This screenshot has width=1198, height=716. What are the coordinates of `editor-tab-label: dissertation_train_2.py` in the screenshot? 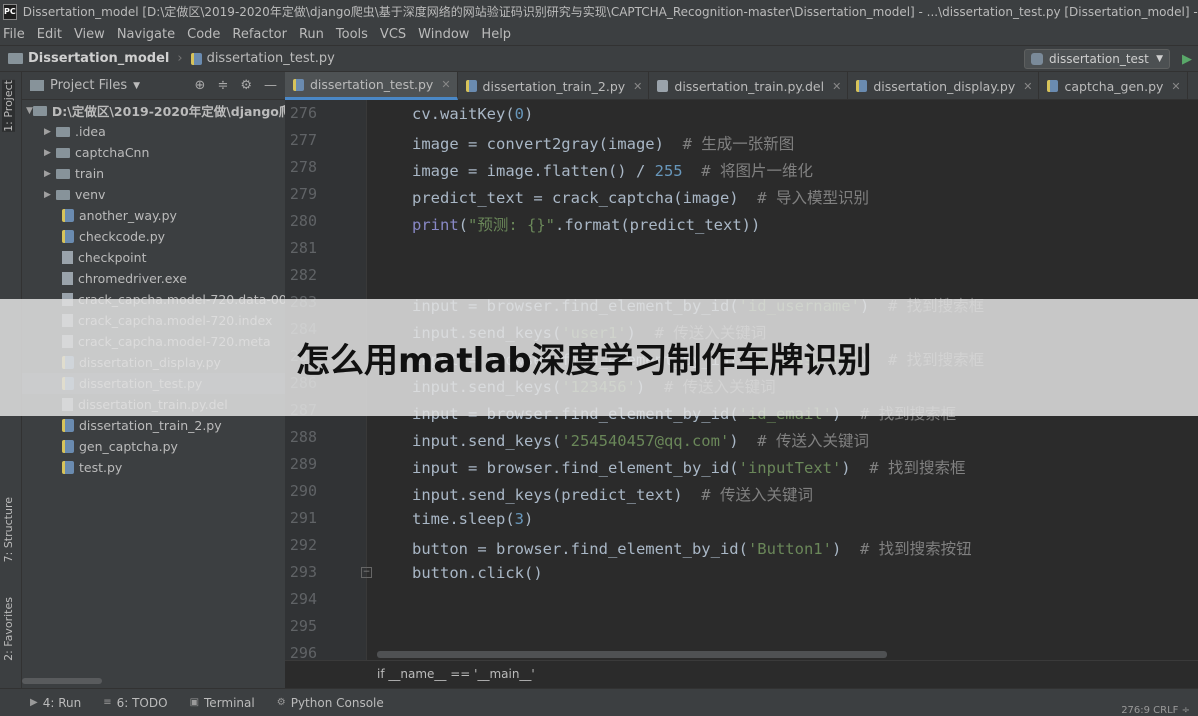 It's located at (554, 86).